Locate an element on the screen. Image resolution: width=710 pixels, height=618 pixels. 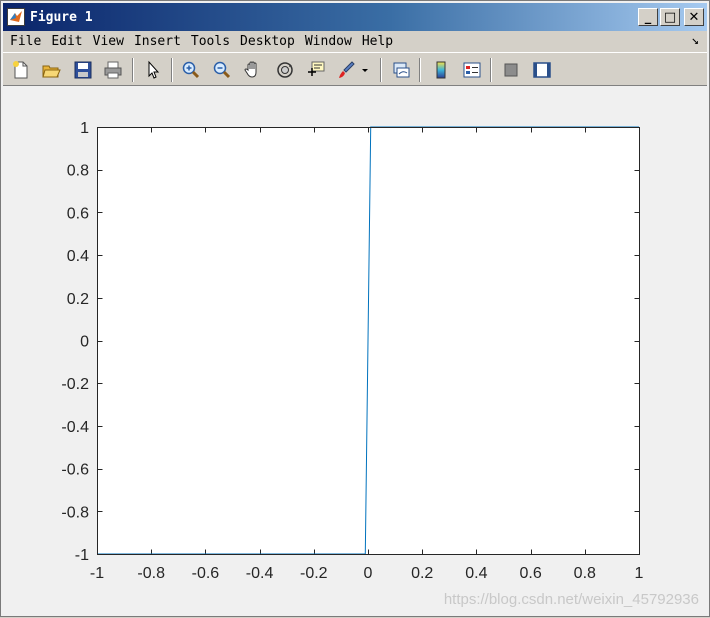
maximize-icon: □ is located at coordinates (670, 17).